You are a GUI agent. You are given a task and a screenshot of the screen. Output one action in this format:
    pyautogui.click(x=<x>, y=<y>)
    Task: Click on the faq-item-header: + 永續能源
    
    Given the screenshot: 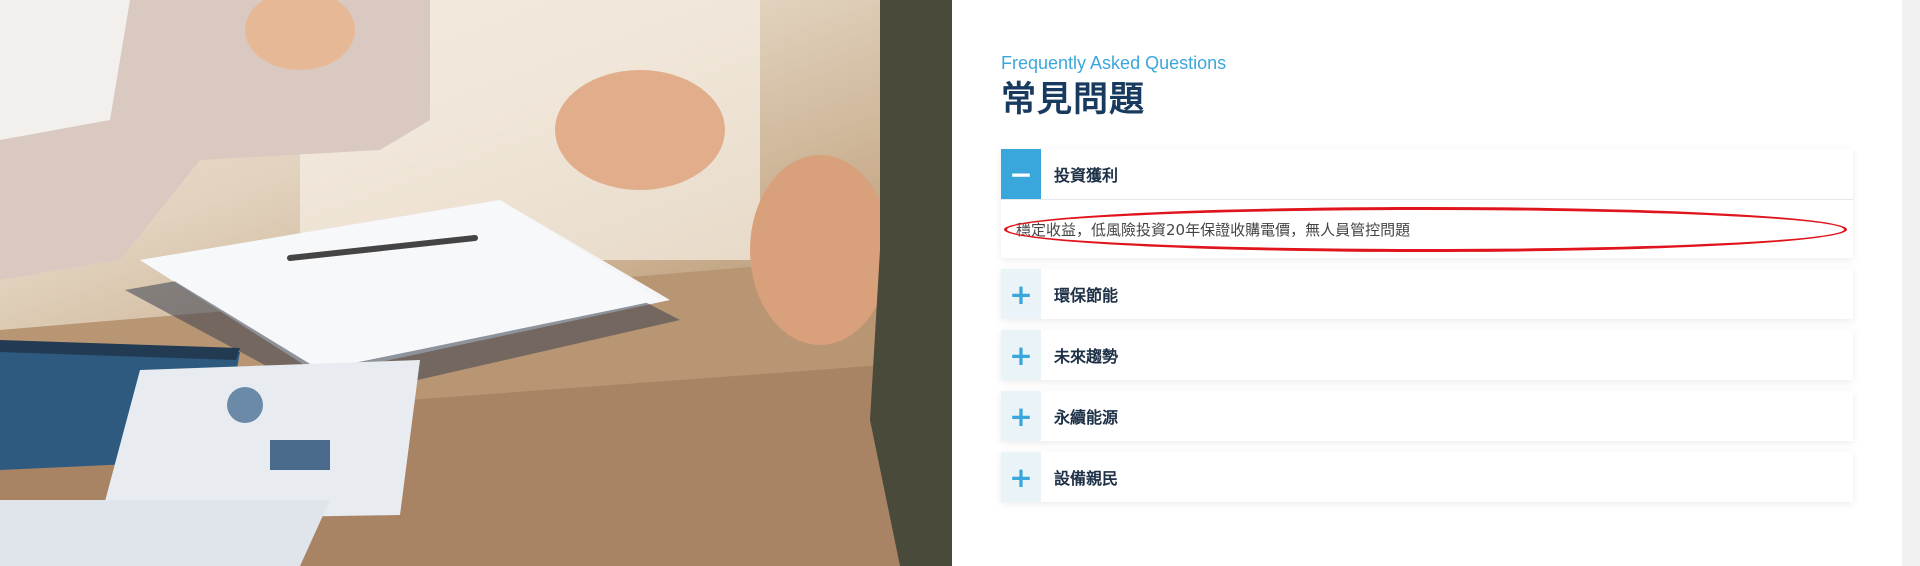 What is the action you would take?
    pyautogui.click(x=1427, y=416)
    